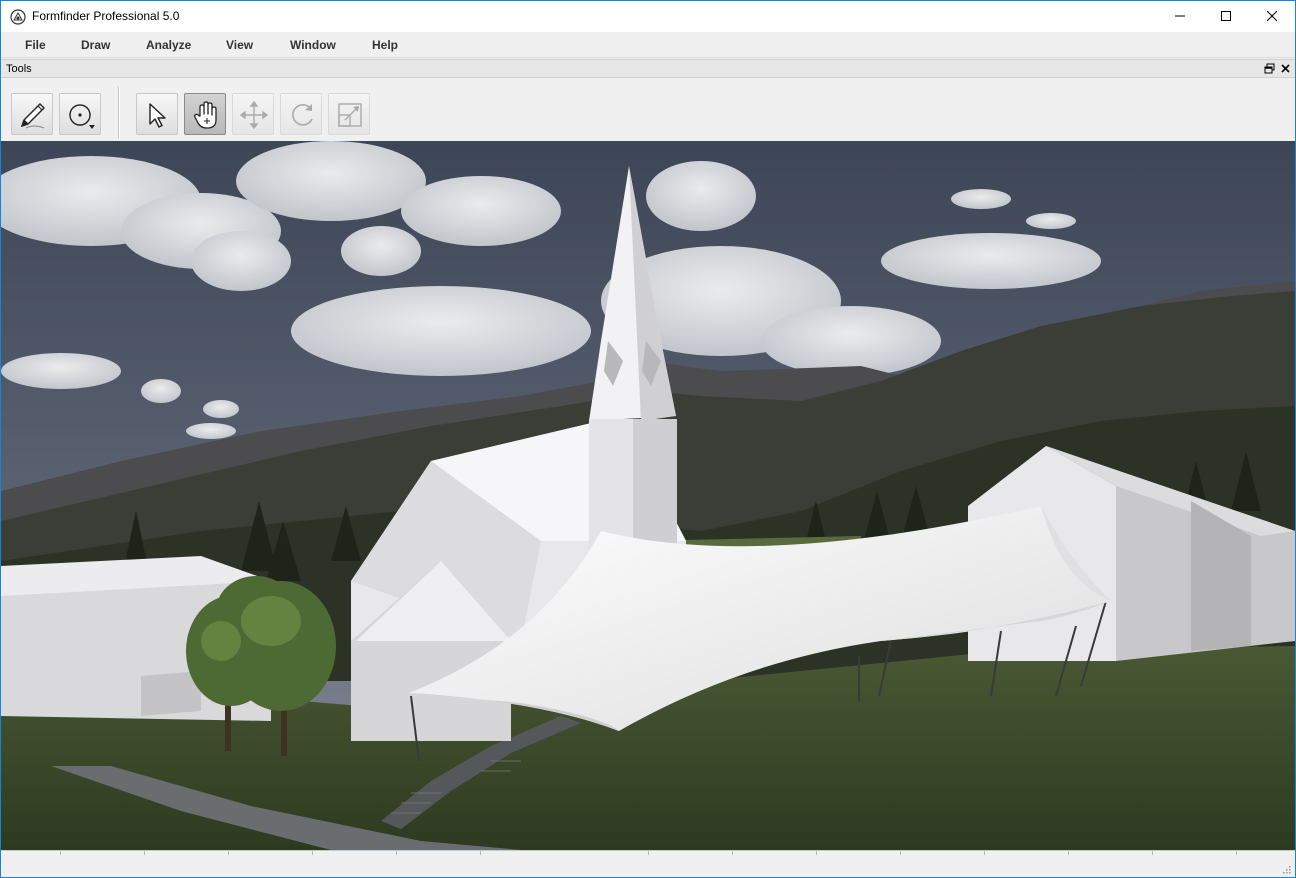 This screenshot has width=1296, height=878. What do you see at coordinates (168, 45) in the screenshot?
I see `menu-analyze: Analyze` at bounding box center [168, 45].